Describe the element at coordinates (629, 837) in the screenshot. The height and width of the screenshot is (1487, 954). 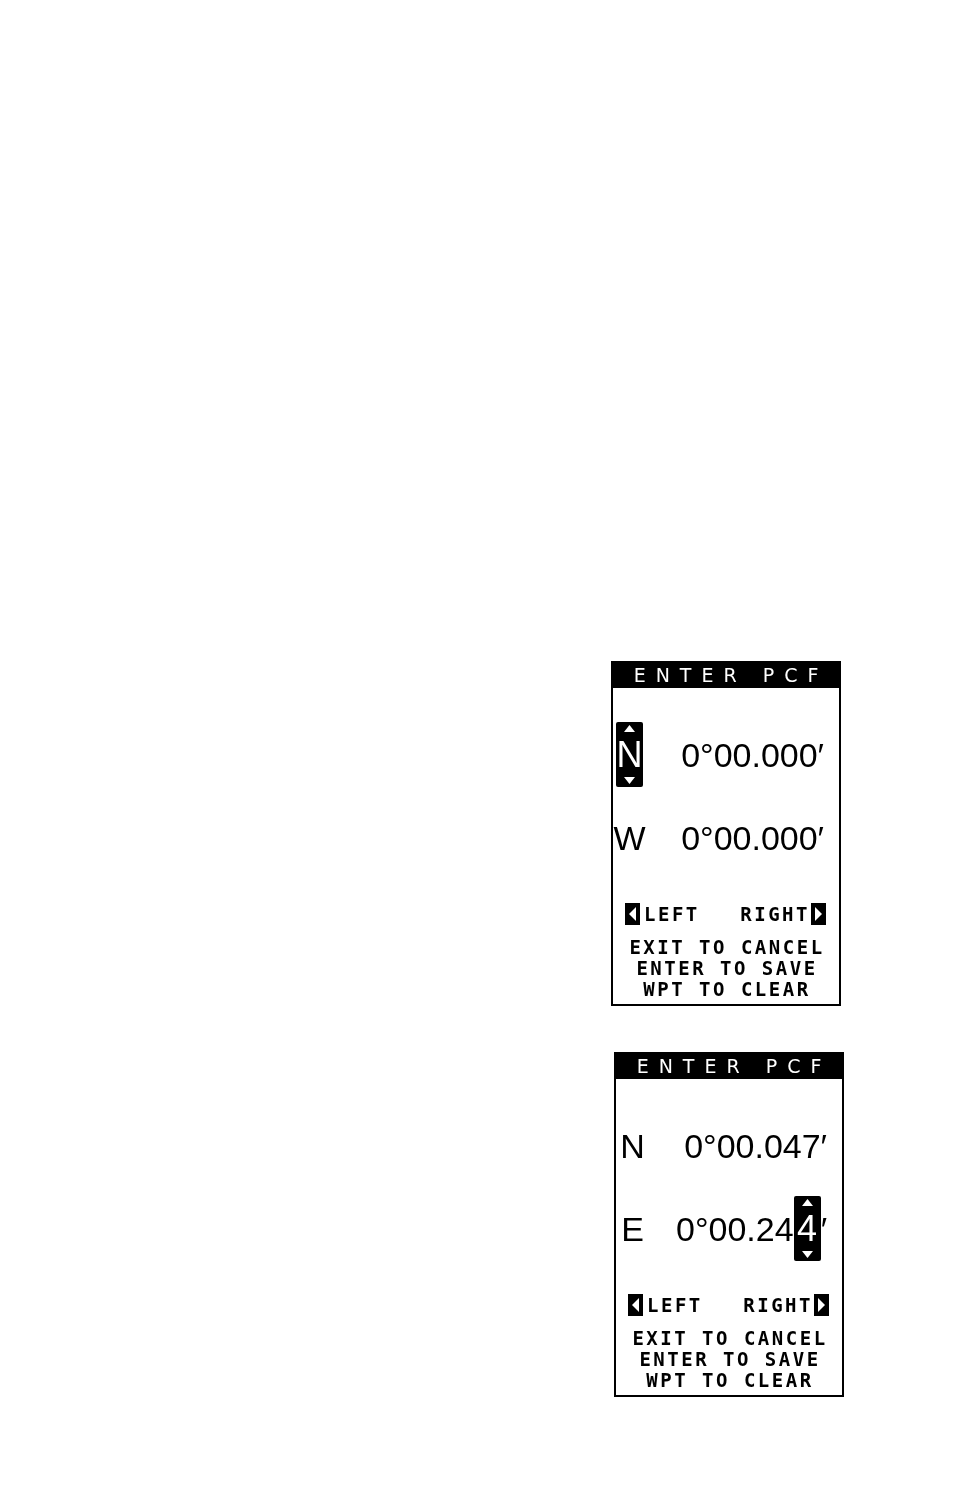
I see `hemisphere-letter: W` at that location.